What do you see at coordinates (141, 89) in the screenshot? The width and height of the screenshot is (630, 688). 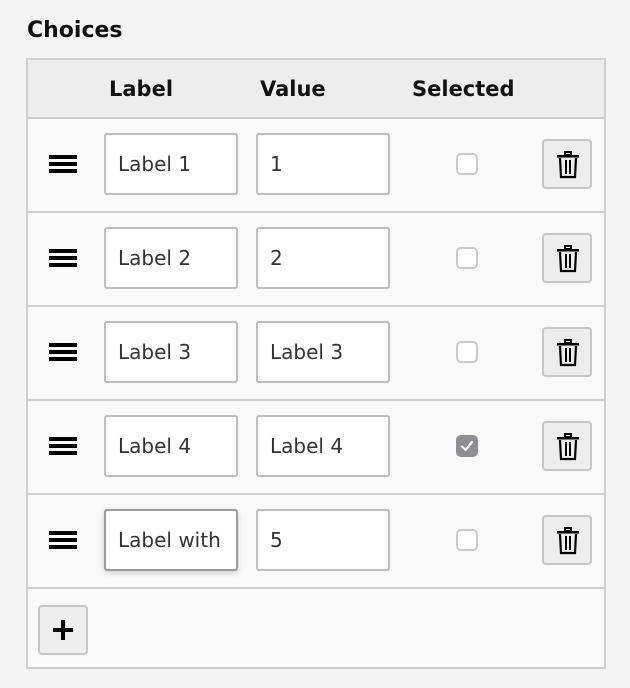 I see `column-header-label: Label` at bounding box center [141, 89].